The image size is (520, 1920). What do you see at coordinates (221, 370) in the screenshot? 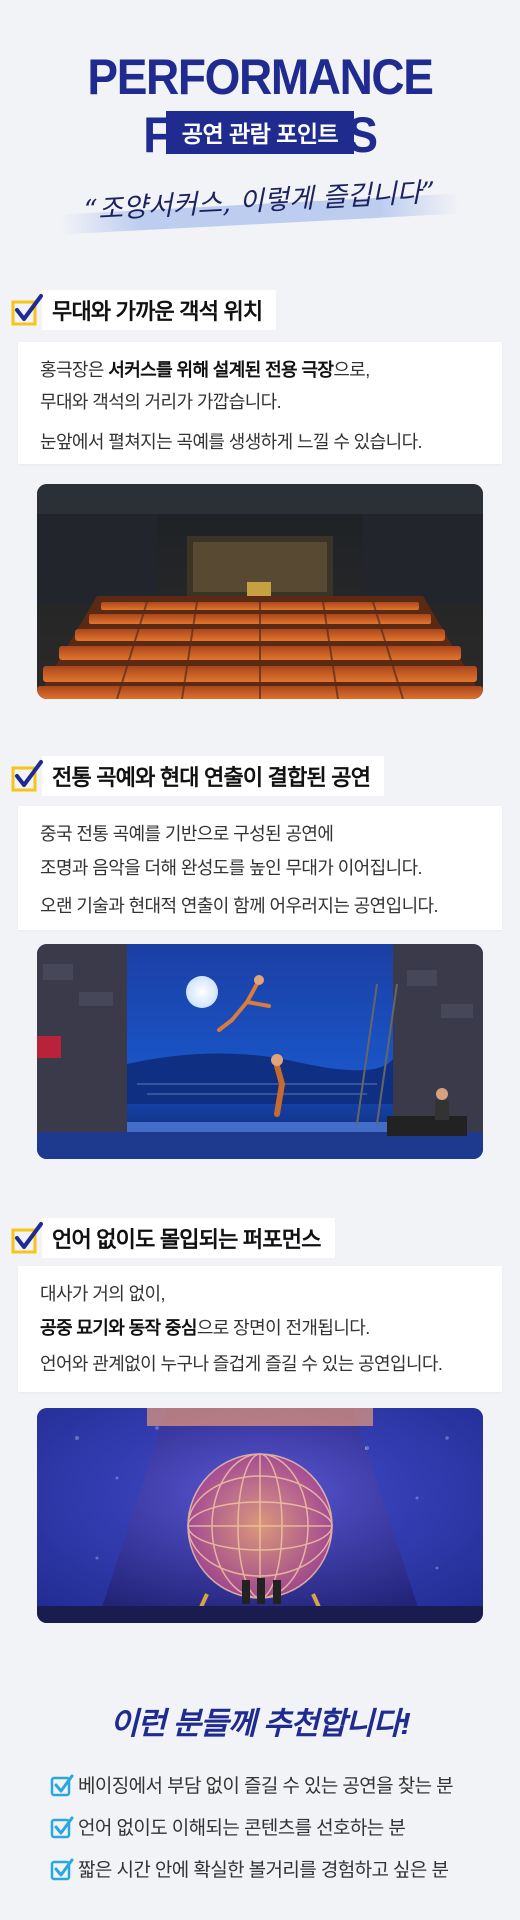
I see `emphasis-text: 서커스를 위해 설계된 전용 극장` at bounding box center [221, 370].